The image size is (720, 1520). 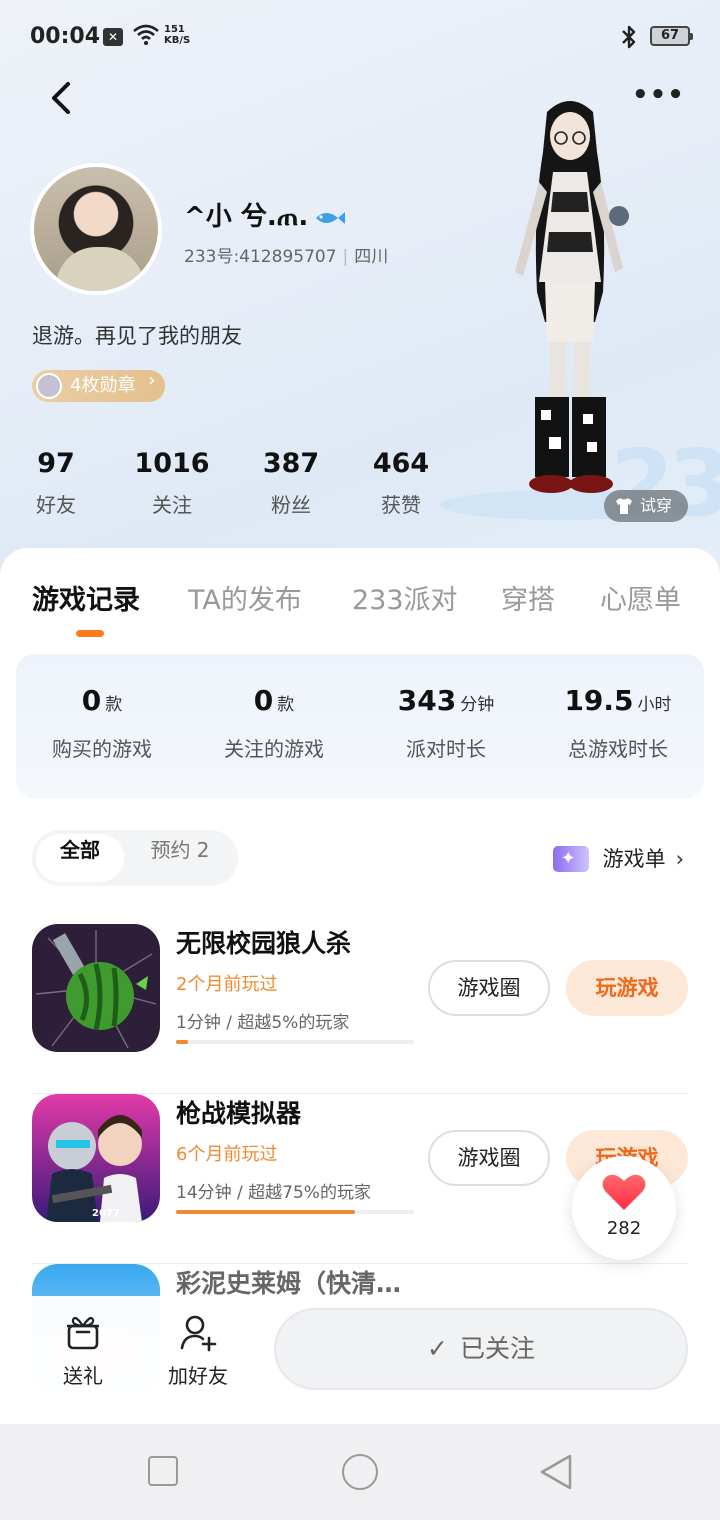 I want to click on bottom-action-bar: 送礼 加好友 ✓ 已关注, so click(x=360, y=1360).